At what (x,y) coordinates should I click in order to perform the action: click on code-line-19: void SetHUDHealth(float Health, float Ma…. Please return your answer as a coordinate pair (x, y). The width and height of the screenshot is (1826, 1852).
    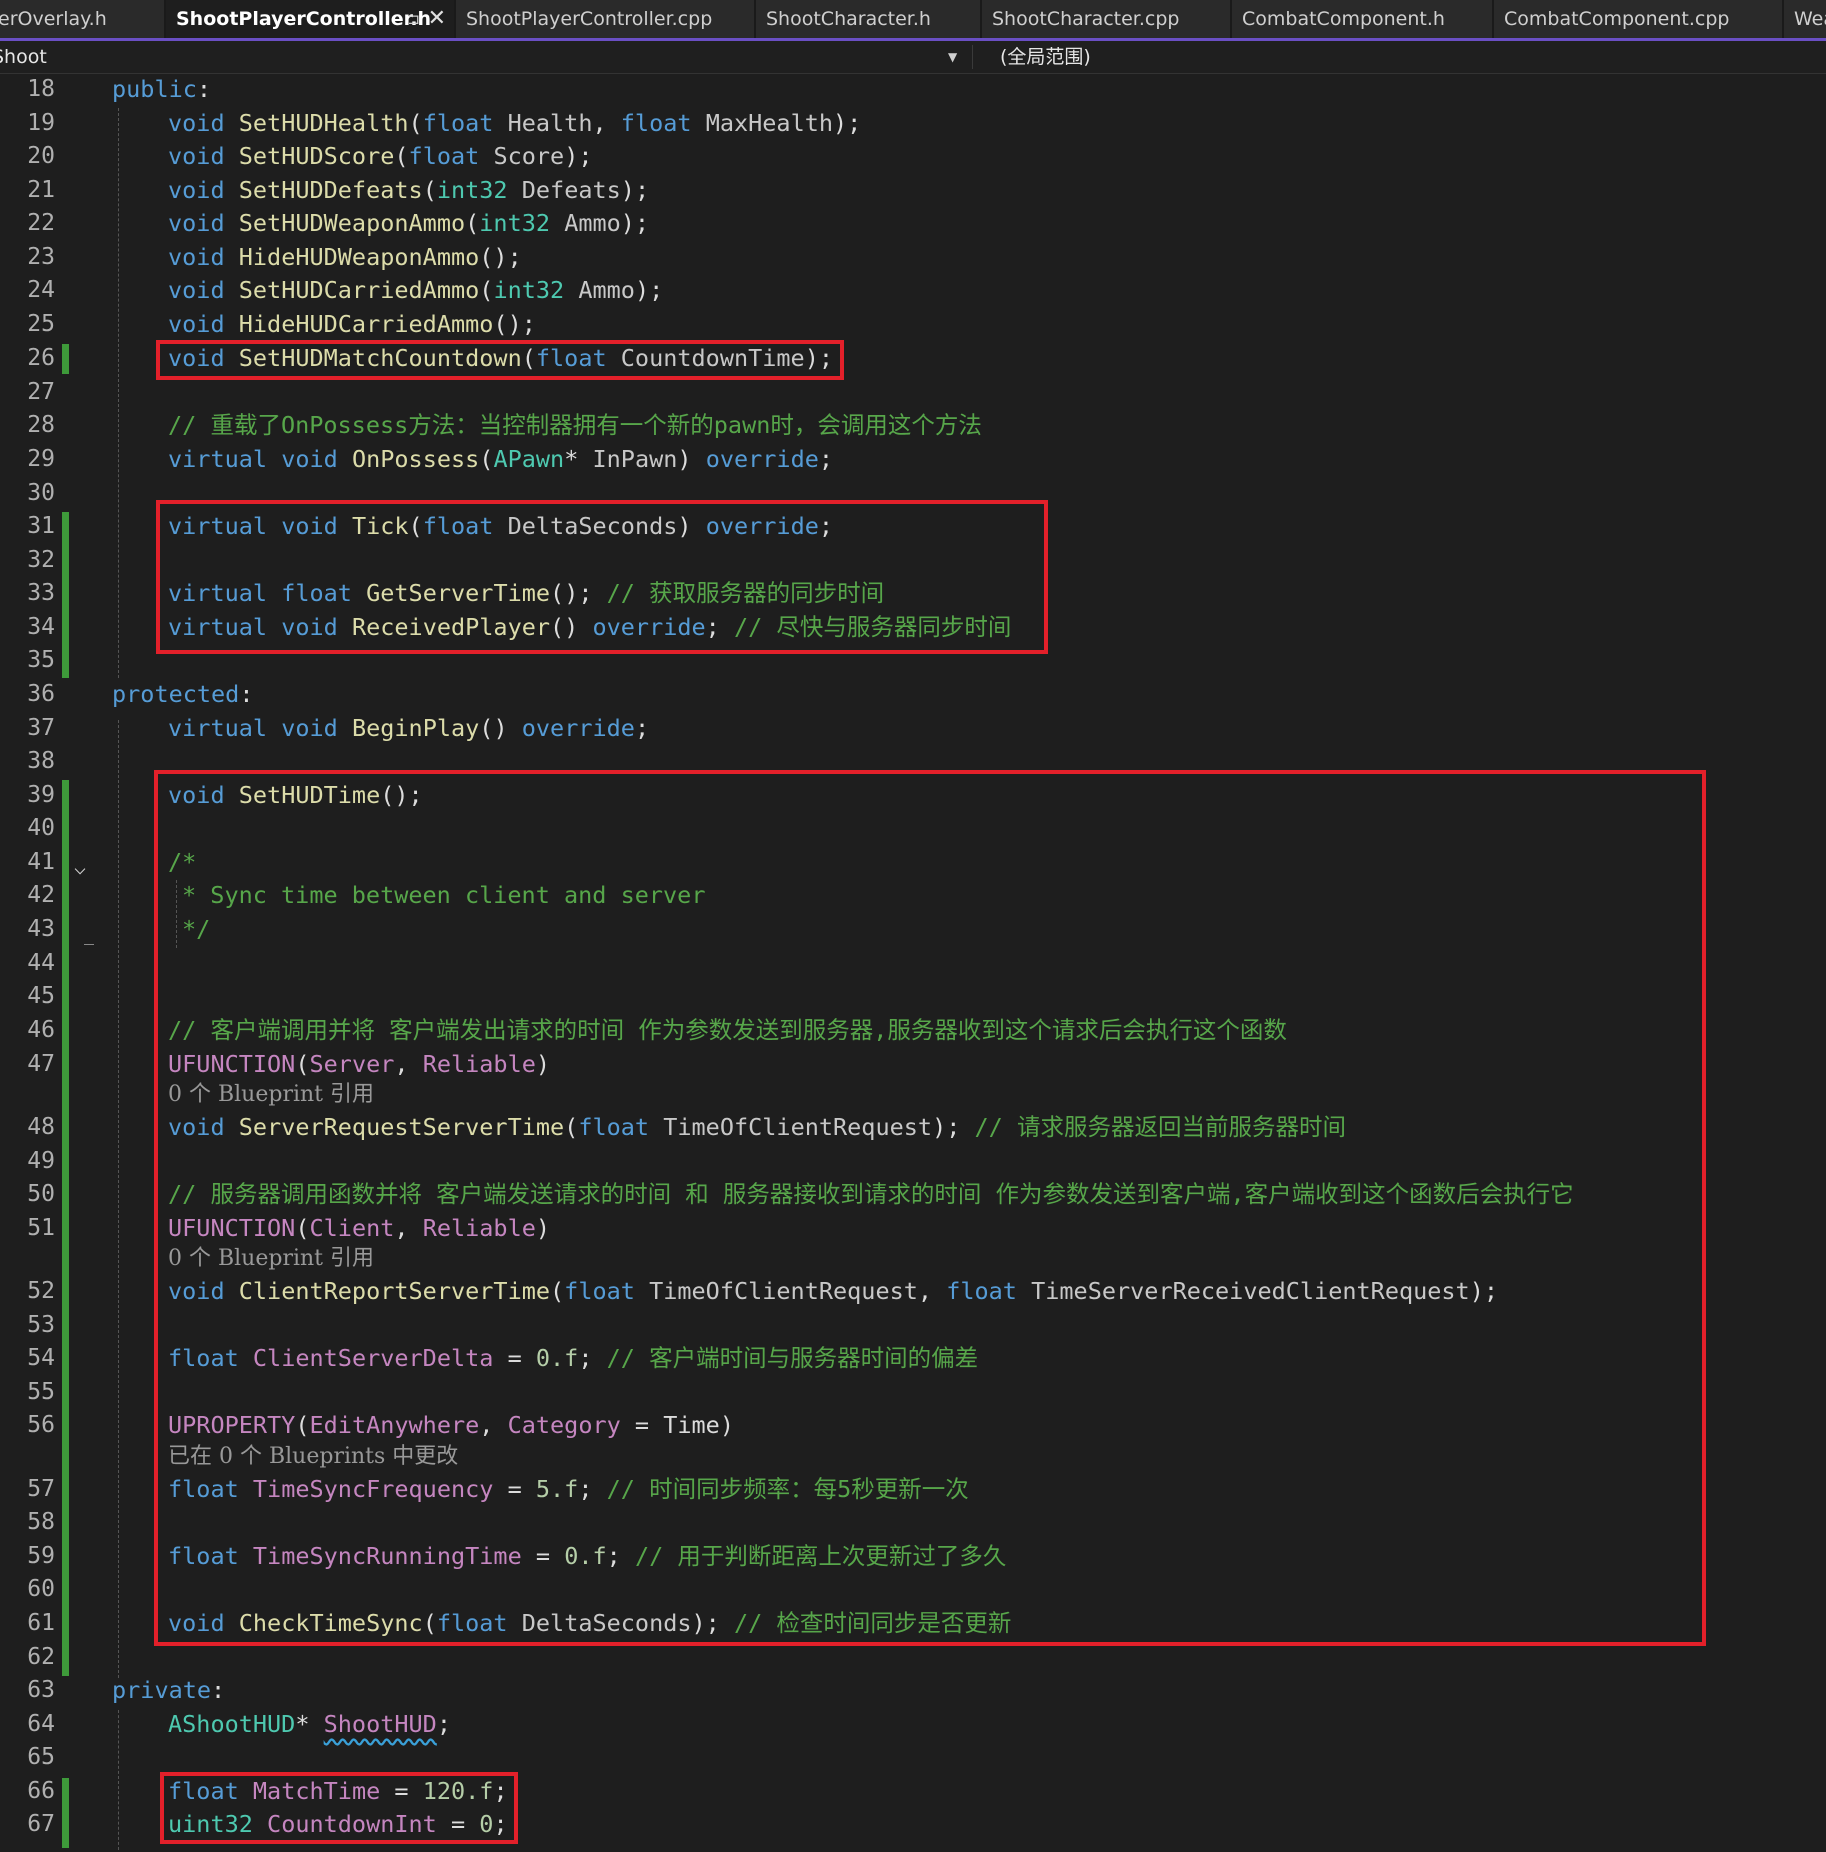
    Looking at the image, I should click on (515, 123).